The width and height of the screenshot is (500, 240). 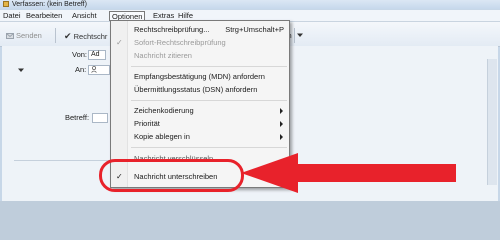 What do you see at coordinates (94, 70) in the screenshot?
I see `contact-icon` at bounding box center [94, 70].